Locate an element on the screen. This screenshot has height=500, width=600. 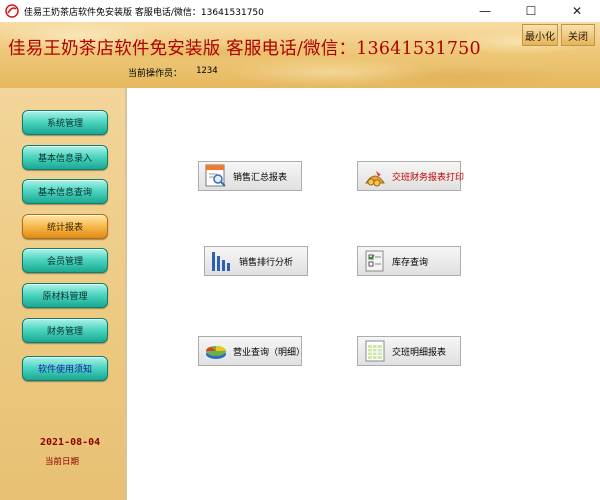
inventory-query-label: 库存查询 is located at coordinates (410, 262).